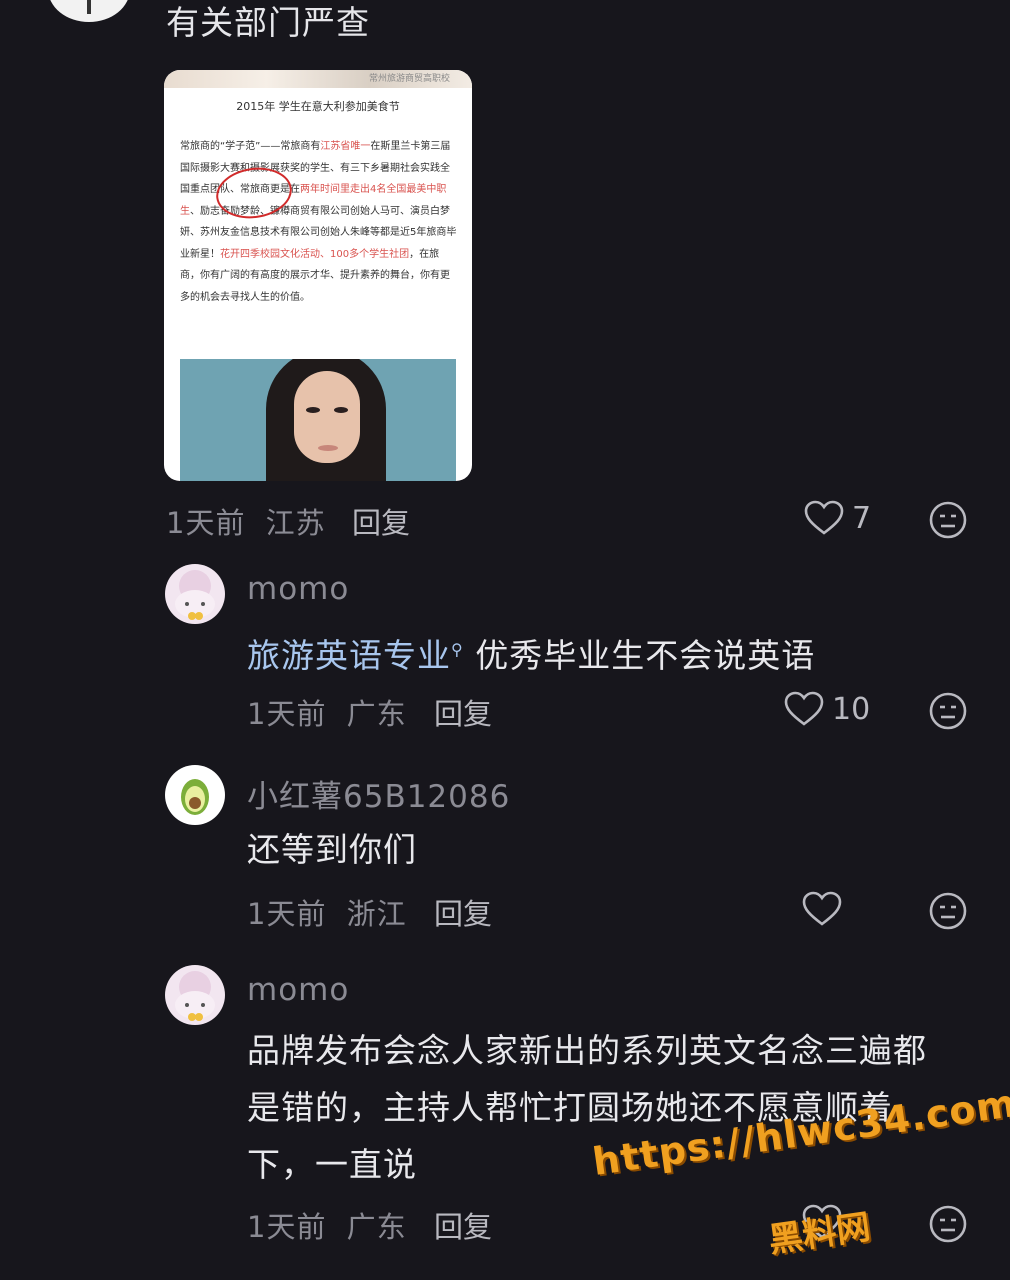  What do you see at coordinates (827, 709) in the screenshot?
I see `like-button: 10` at bounding box center [827, 709].